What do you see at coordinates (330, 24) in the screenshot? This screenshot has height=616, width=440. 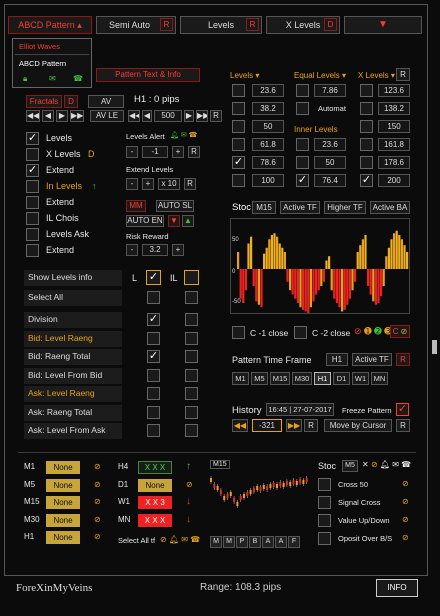 I see `x-levels-d-button: D` at bounding box center [330, 24].